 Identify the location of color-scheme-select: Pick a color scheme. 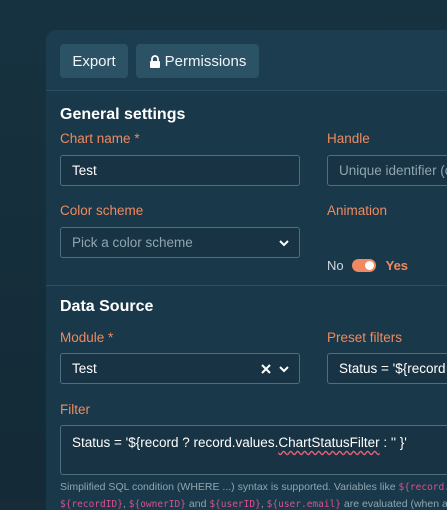
(180, 242).